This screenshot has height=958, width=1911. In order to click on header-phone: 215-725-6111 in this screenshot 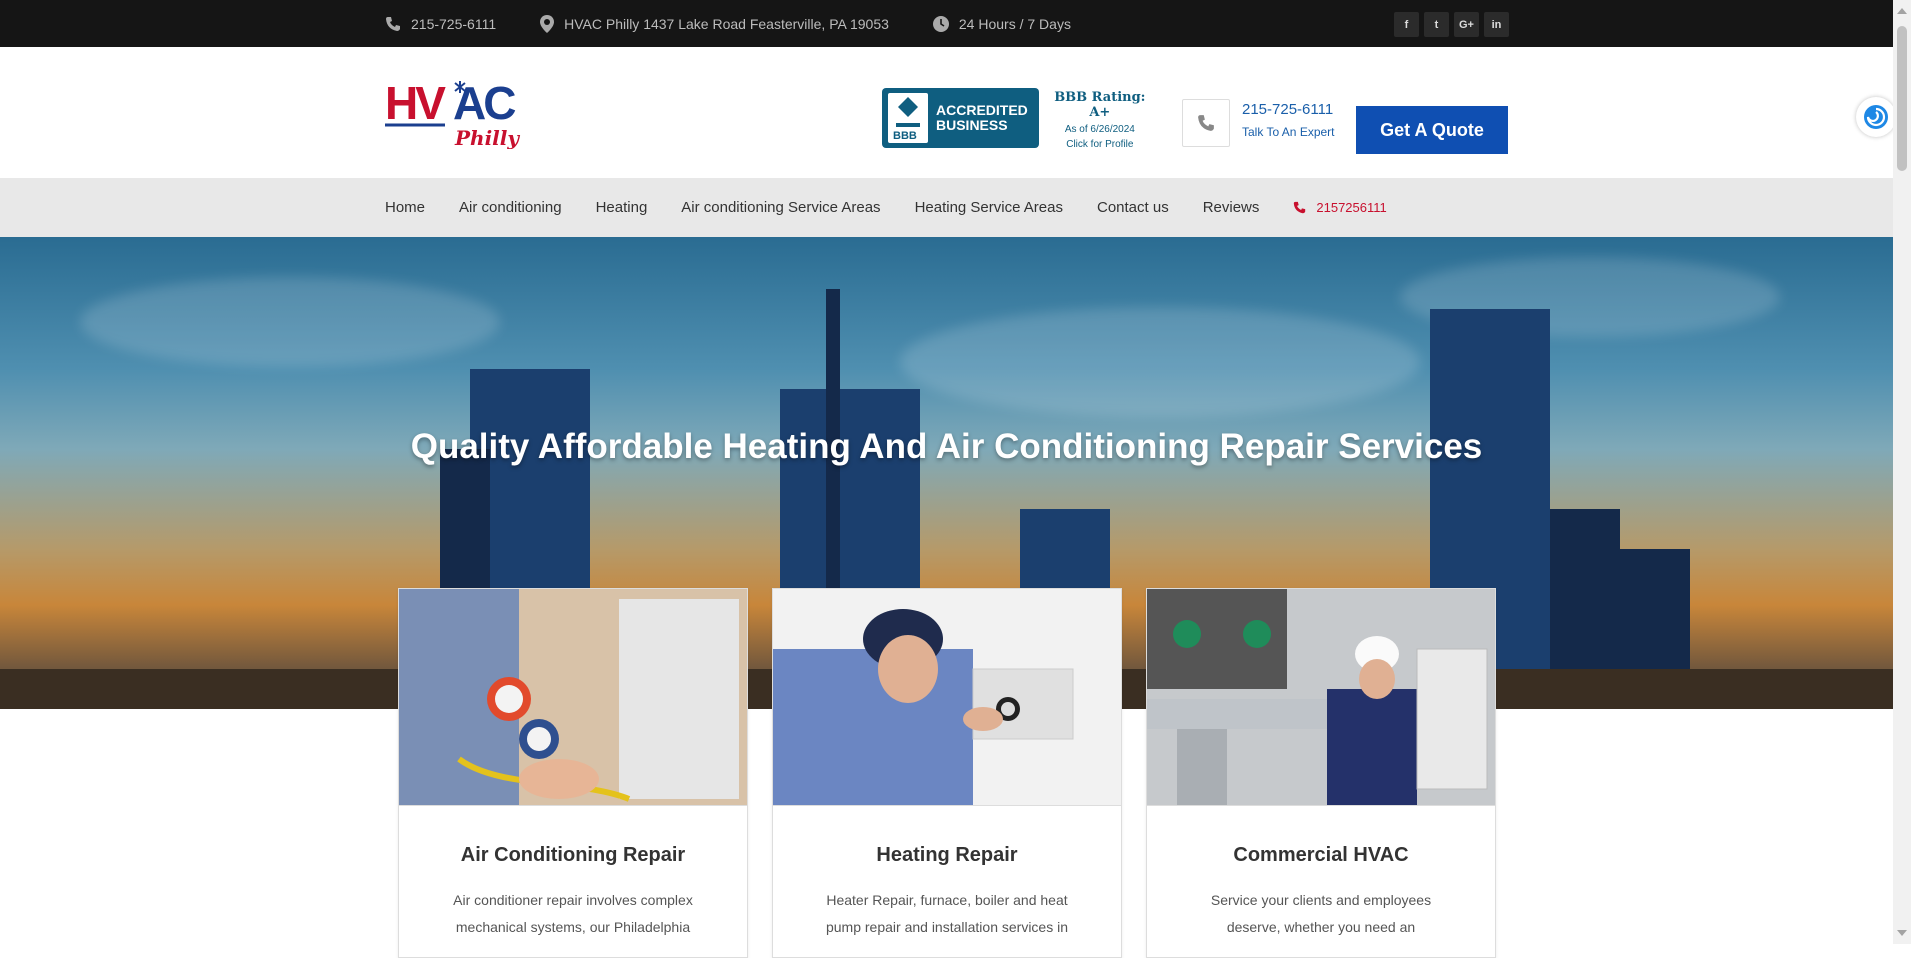, I will do `click(1288, 109)`.